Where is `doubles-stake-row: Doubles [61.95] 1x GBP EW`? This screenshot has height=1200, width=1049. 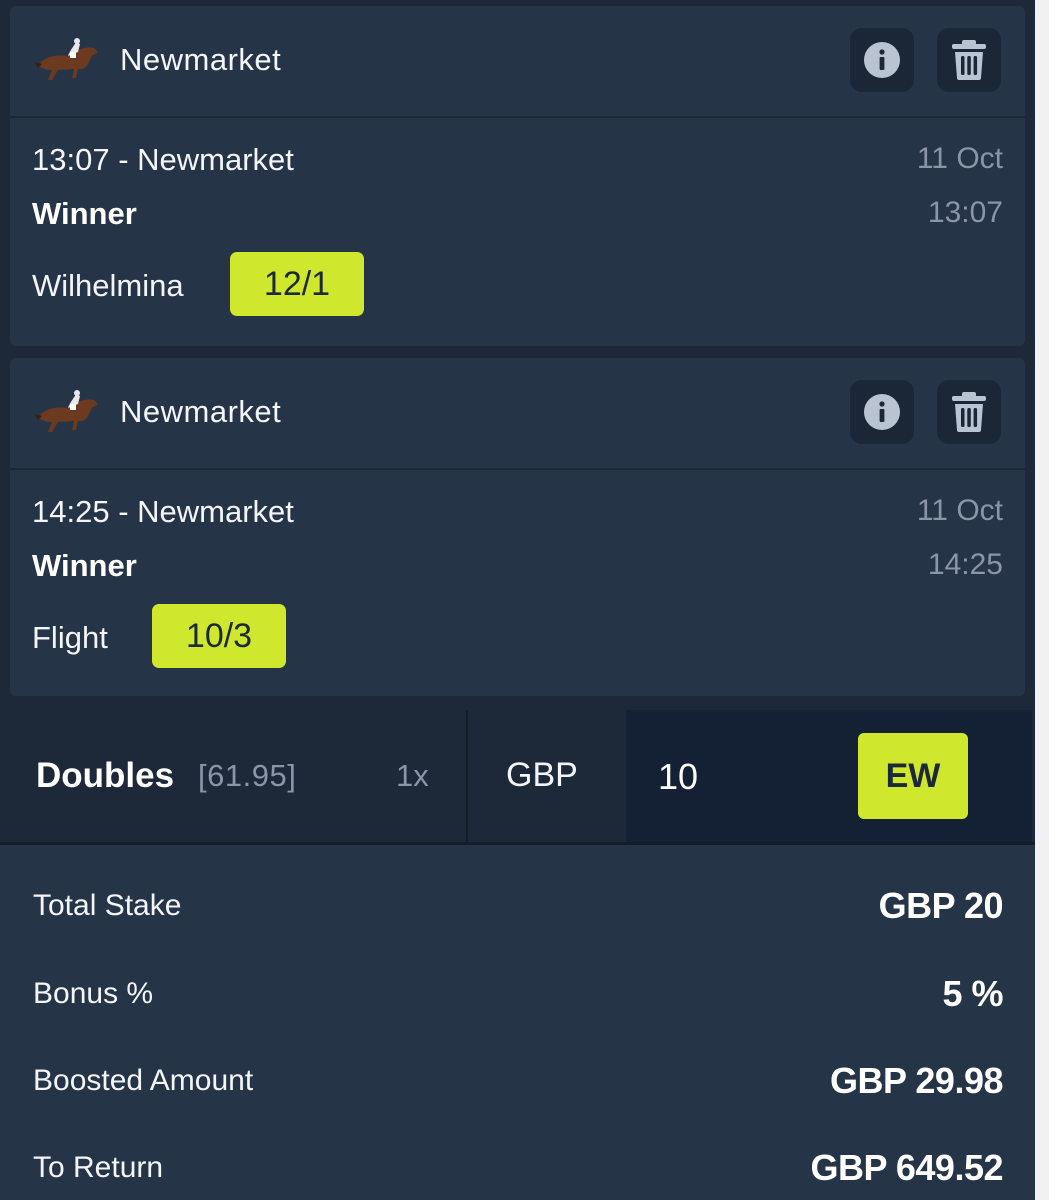 doubles-stake-row: Doubles [61.95] 1x GBP EW is located at coordinates (517, 776).